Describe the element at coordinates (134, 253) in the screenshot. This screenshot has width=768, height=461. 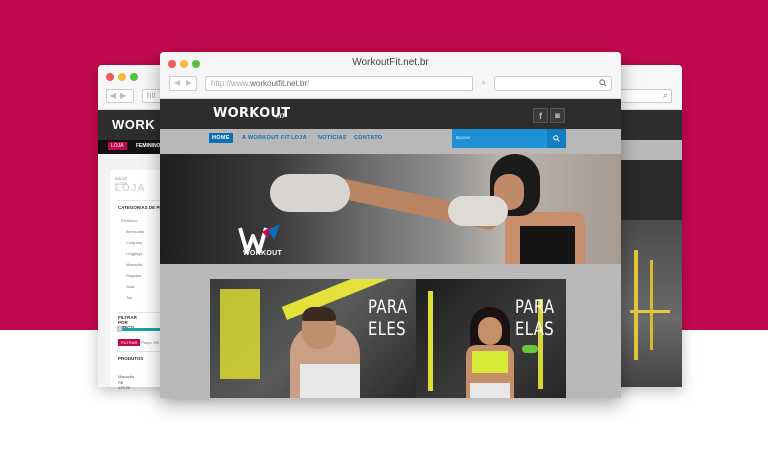
I see `category-item: Leggings` at that location.